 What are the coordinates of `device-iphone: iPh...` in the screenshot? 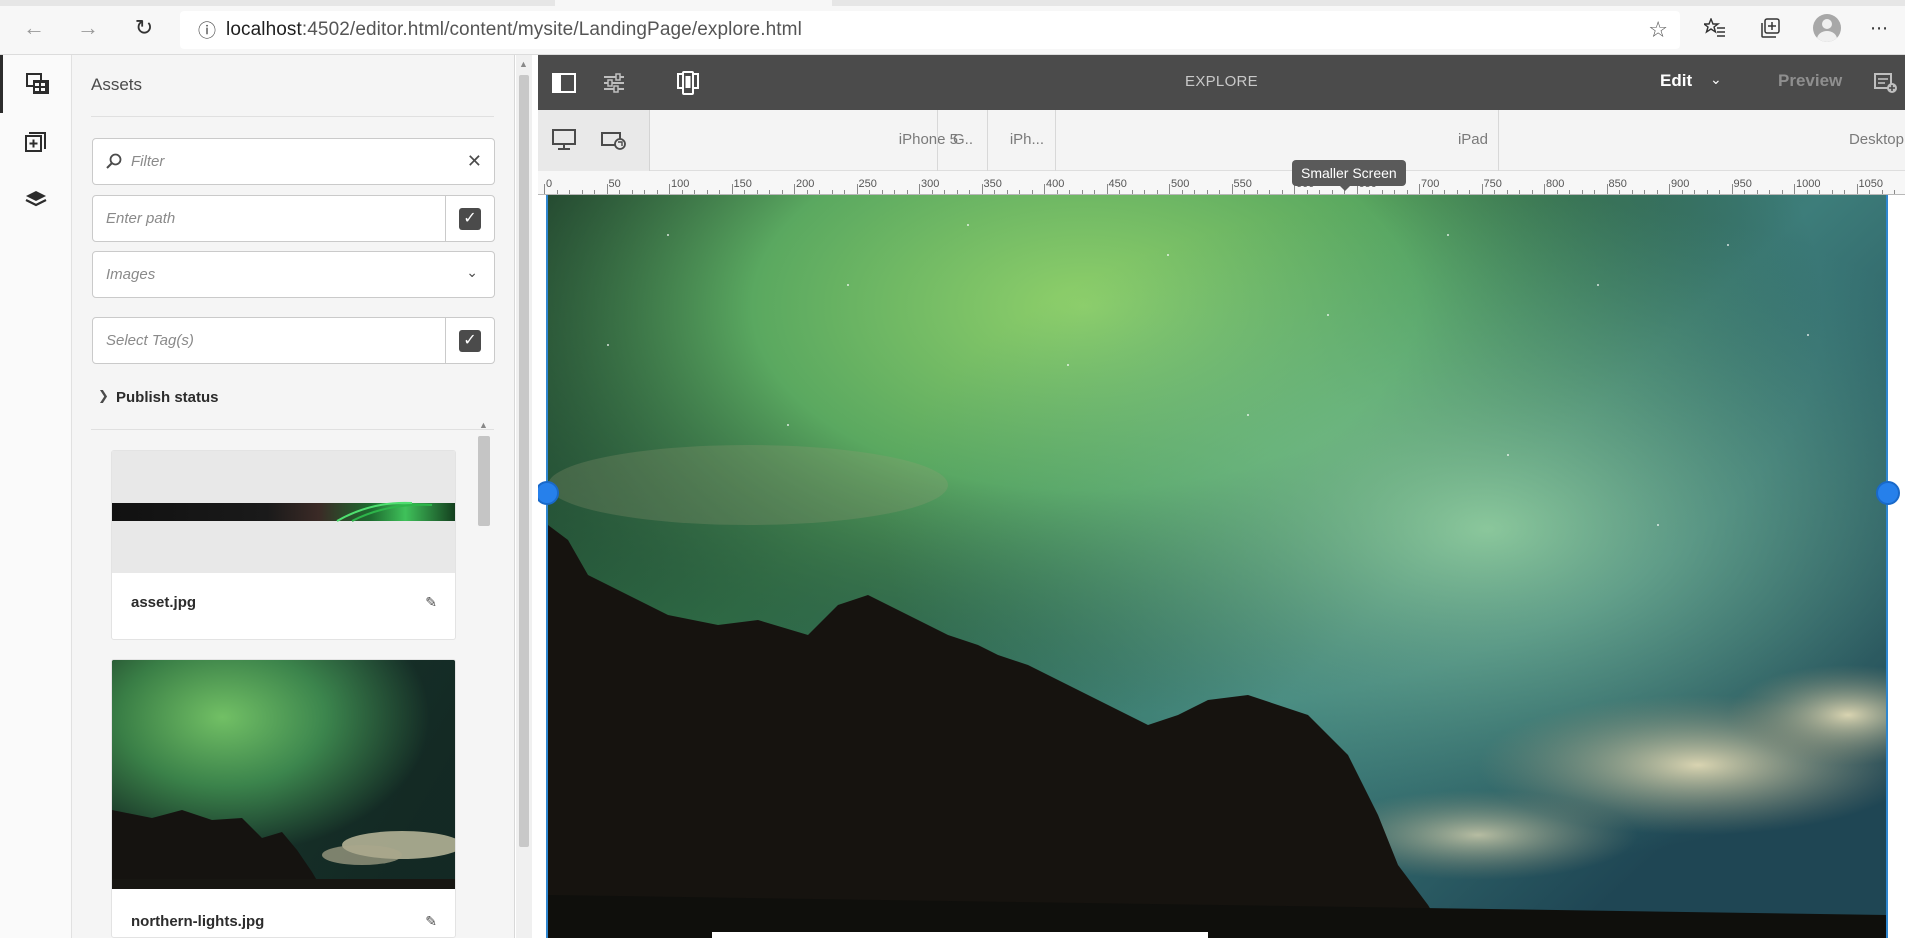 It's located at (1019, 139).